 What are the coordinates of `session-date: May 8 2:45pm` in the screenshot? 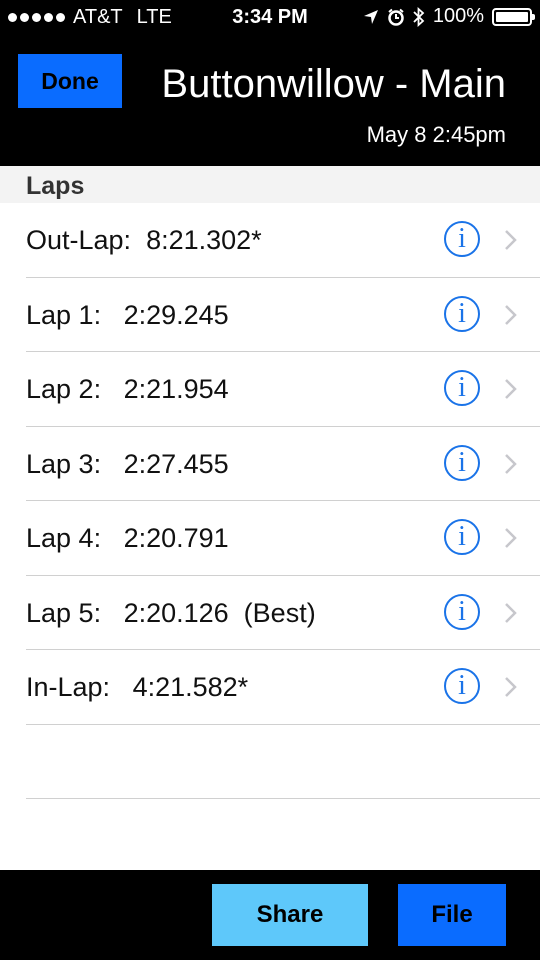 It's located at (436, 134).